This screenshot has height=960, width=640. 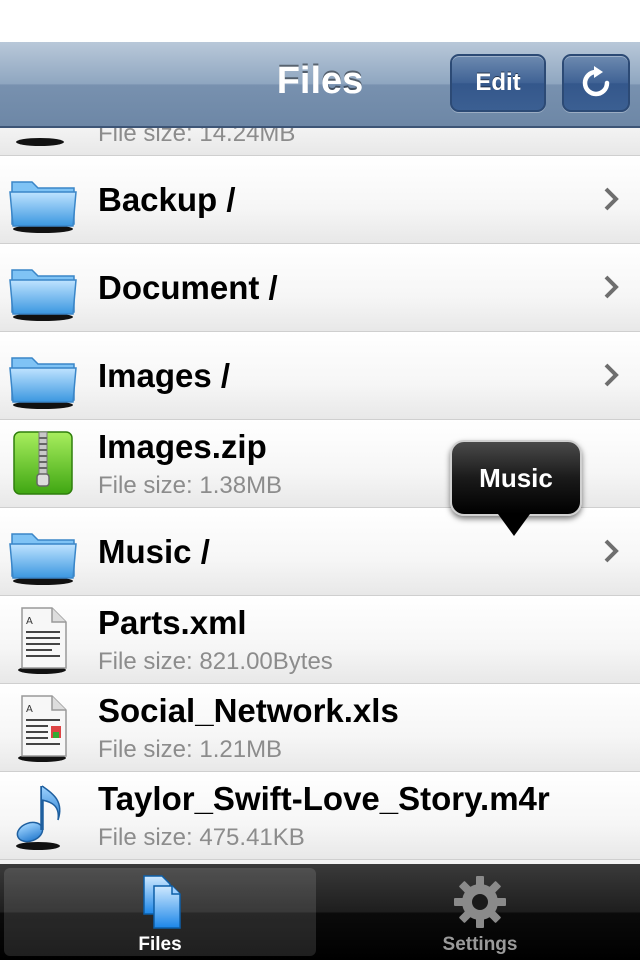 What do you see at coordinates (320, 376) in the screenshot?
I see `list-item: Images /` at bounding box center [320, 376].